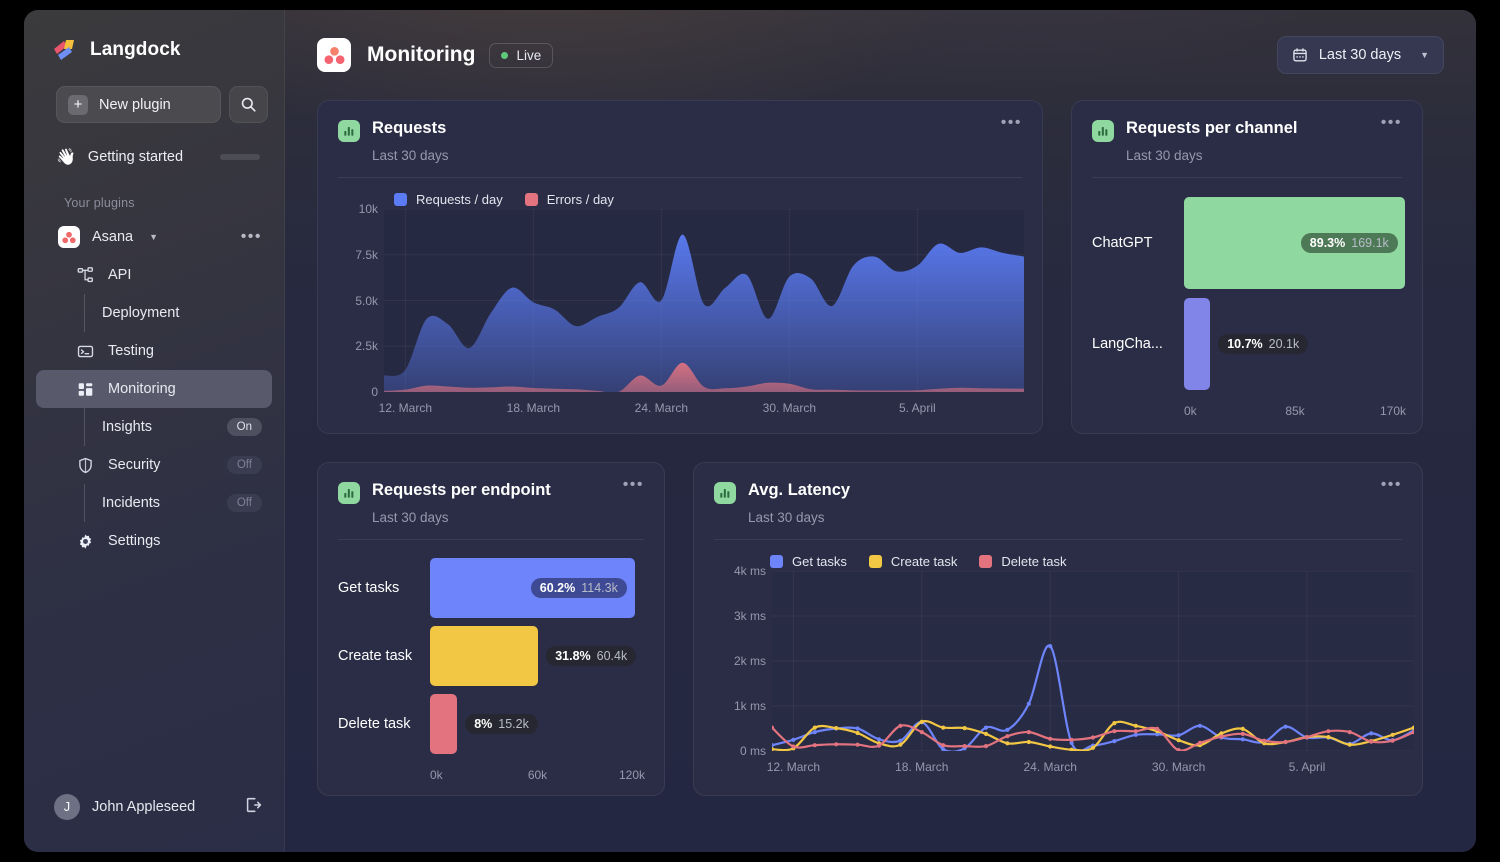 This screenshot has height=862, width=1500. I want to click on bar-percent: 8%, so click(483, 724).